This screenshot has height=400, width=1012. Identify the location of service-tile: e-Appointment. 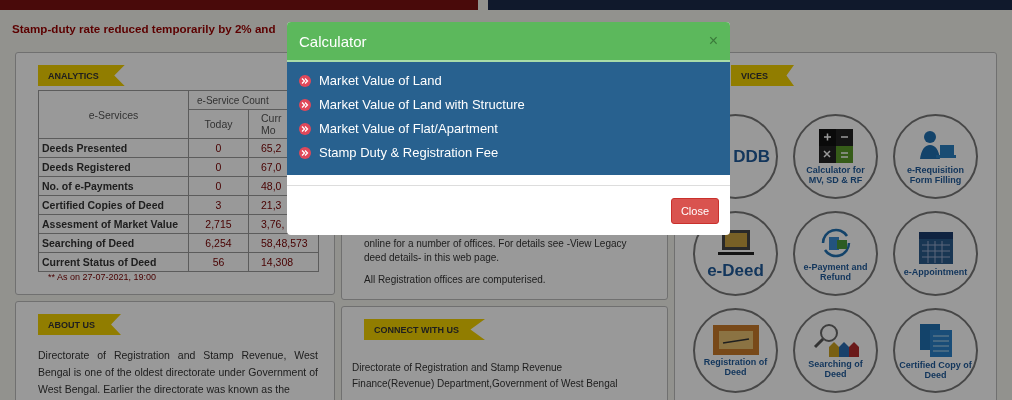
(935, 253).